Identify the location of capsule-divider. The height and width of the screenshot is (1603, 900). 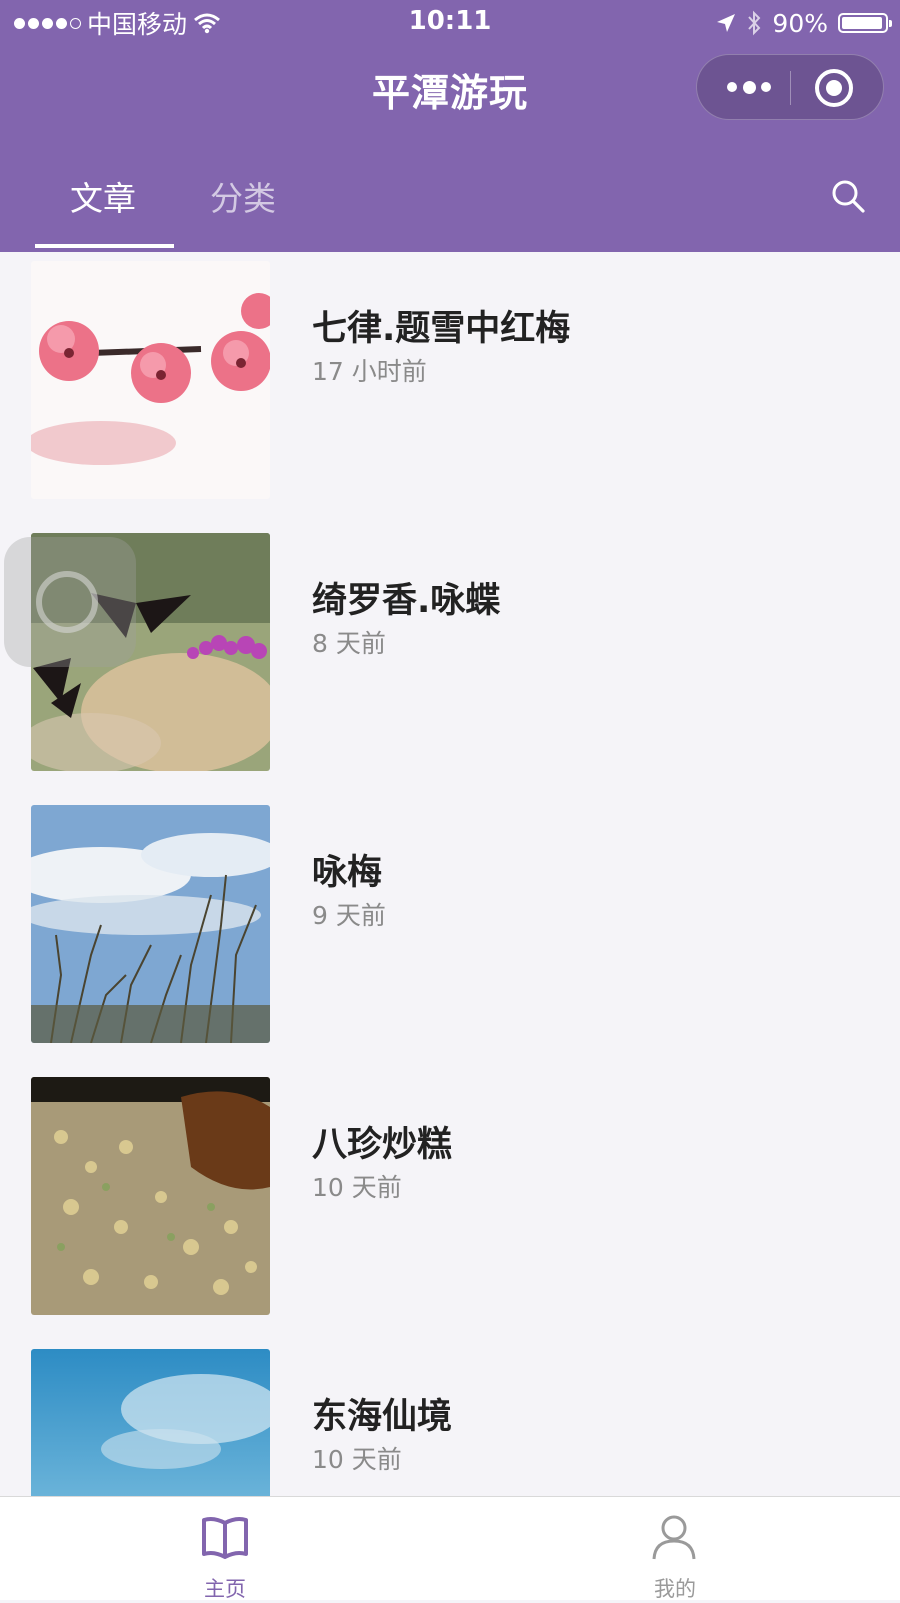
(790, 88).